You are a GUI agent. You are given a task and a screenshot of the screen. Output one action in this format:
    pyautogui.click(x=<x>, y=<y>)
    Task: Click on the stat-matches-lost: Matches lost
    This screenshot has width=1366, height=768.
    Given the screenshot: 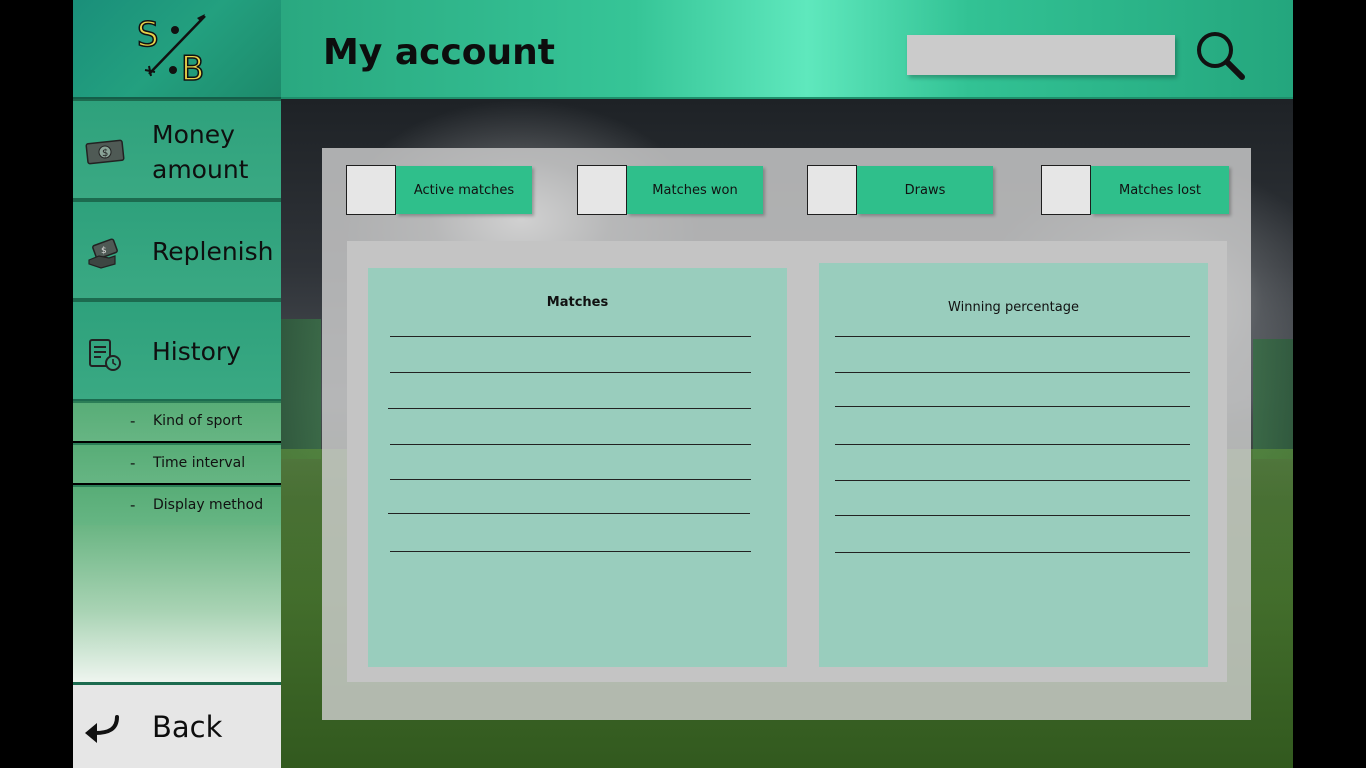 What is the action you would take?
    pyautogui.click(x=1135, y=190)
    